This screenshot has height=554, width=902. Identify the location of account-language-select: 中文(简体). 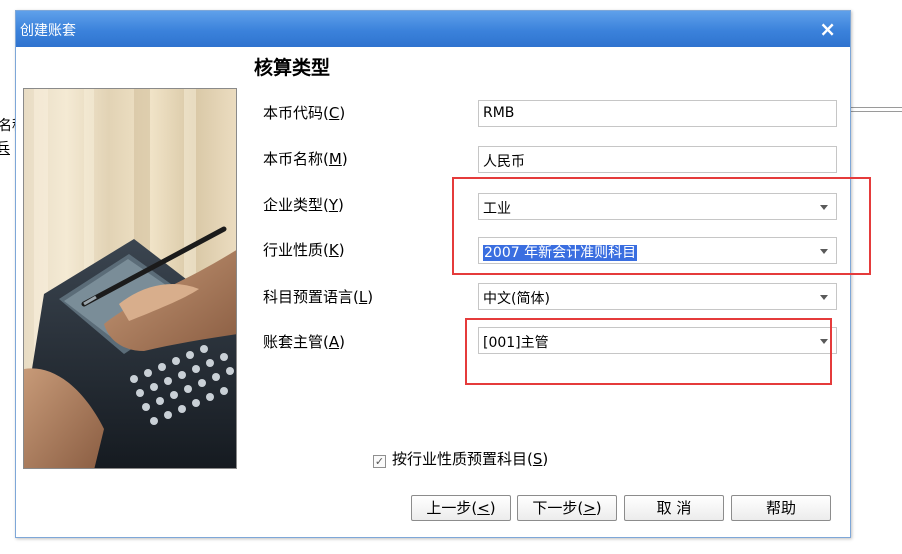
(657, 296).